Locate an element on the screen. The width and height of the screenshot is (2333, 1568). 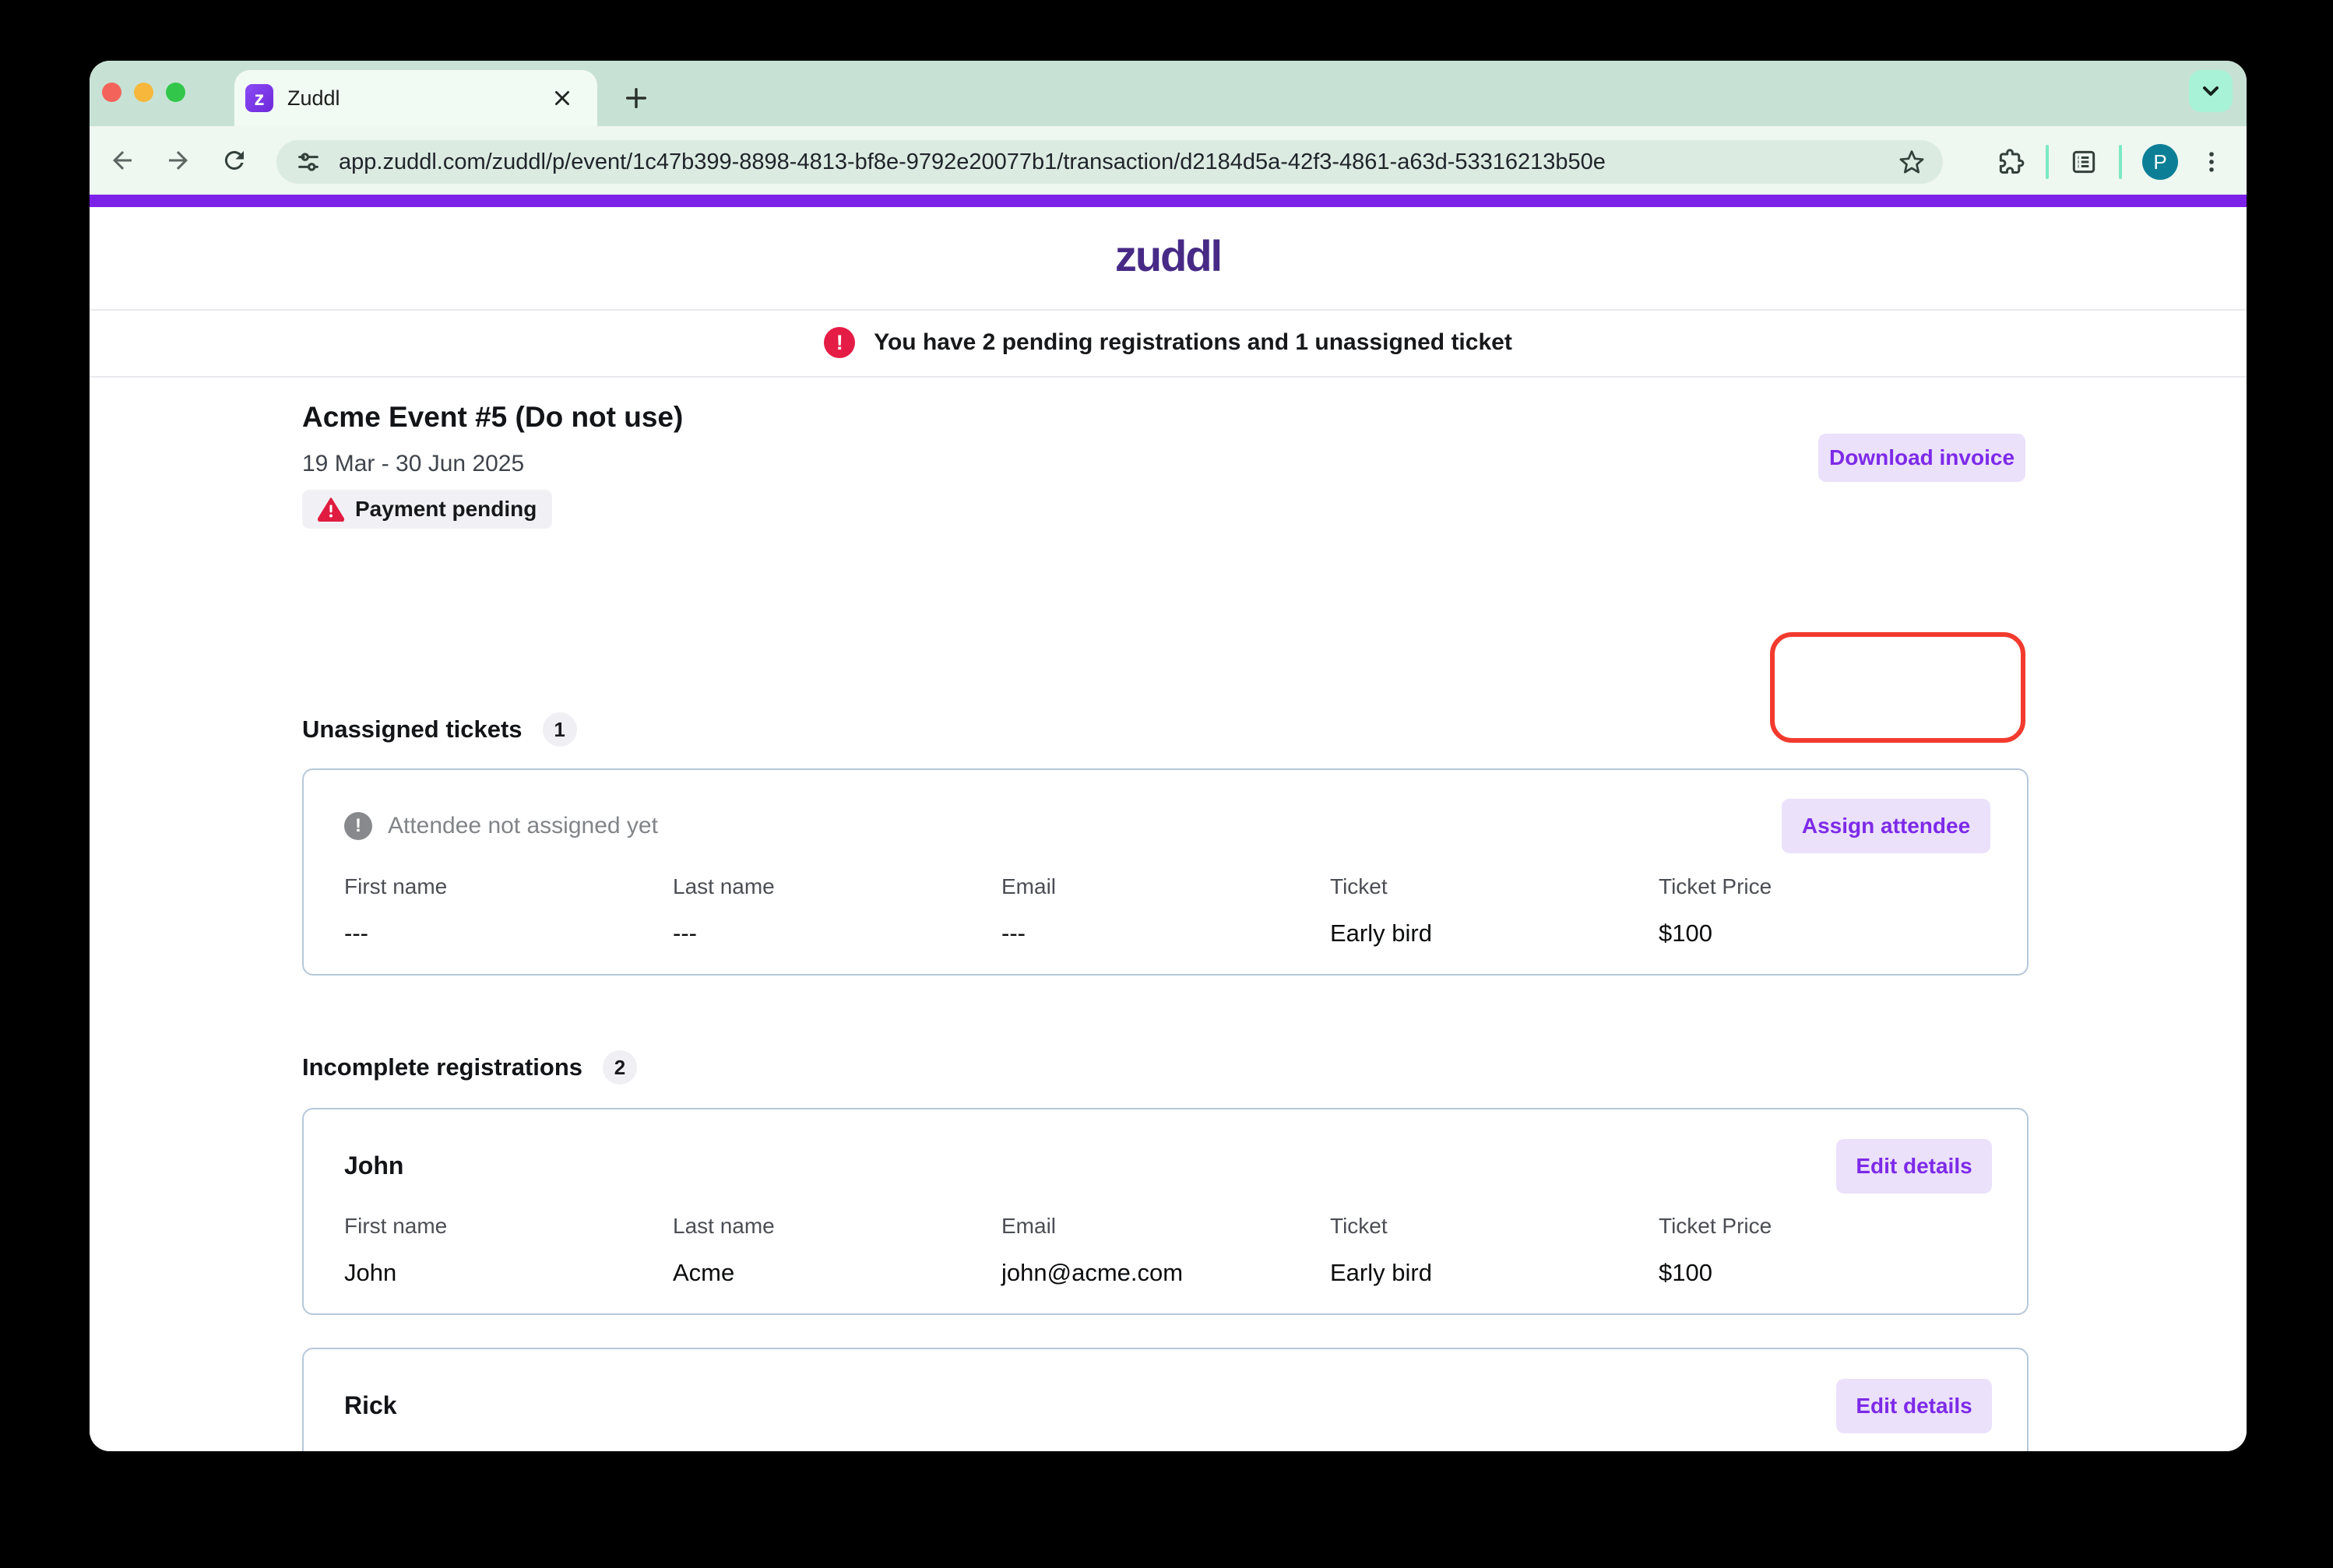
info-exclamation-icon: ! is located at coordinates (358, 826).